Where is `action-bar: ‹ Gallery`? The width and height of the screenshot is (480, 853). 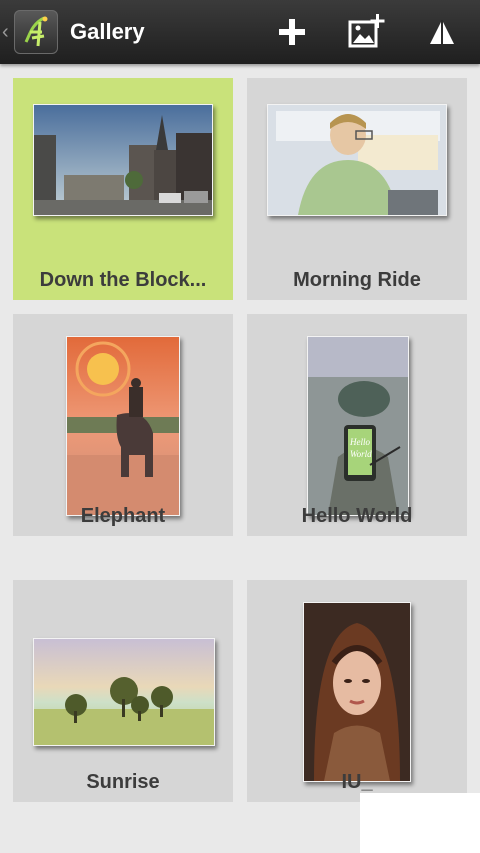 action-bar: ‹ Gallery is located at coordinates (240, 32).